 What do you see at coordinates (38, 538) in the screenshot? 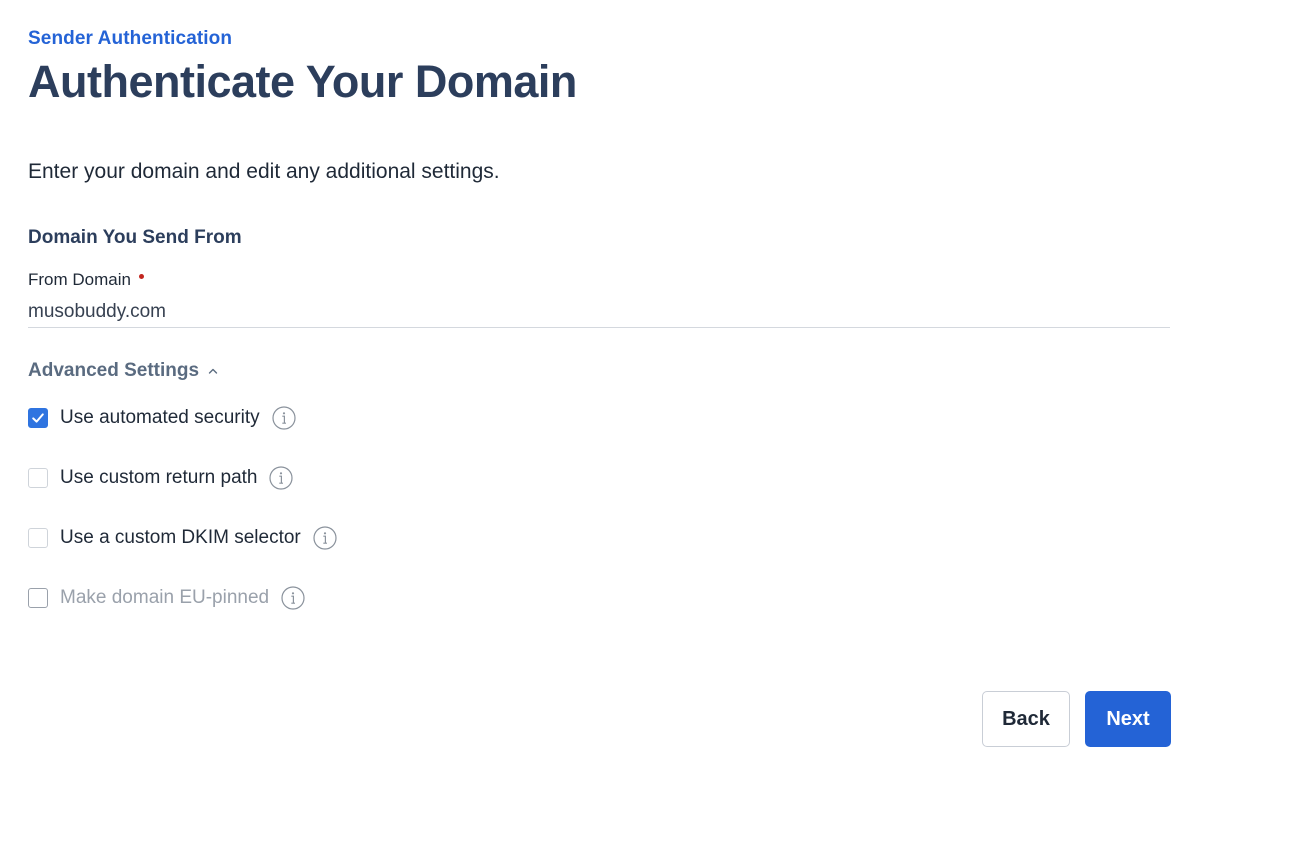
I see `custom-dkim-selector-checkbox` at bounding box center [38, 538].